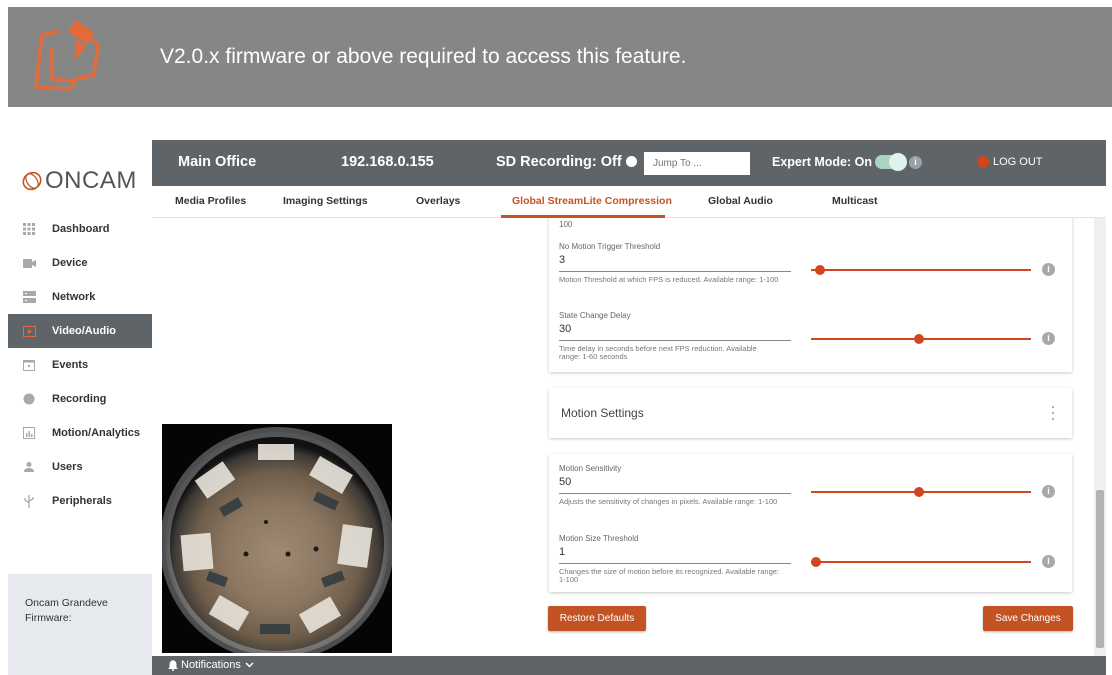  Describe the element at coordinates (32, 181) in the screenshot. I see `oncam-swoosh-icon` at that location.